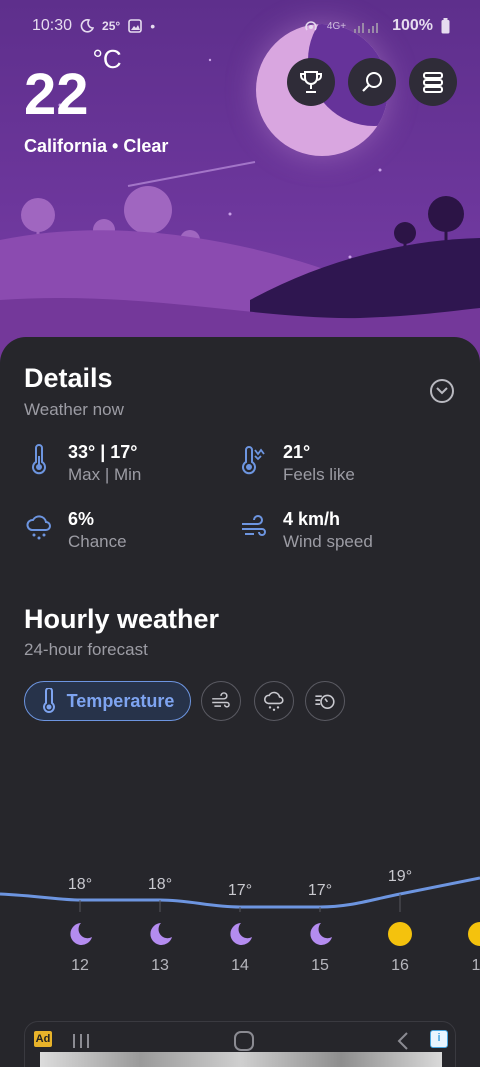 This screenshot has width=480, height=1067. What do you see at coordinates (253, 460) in the screenshot?
I see `feels-like-icon` at bounding box center [253, 460].